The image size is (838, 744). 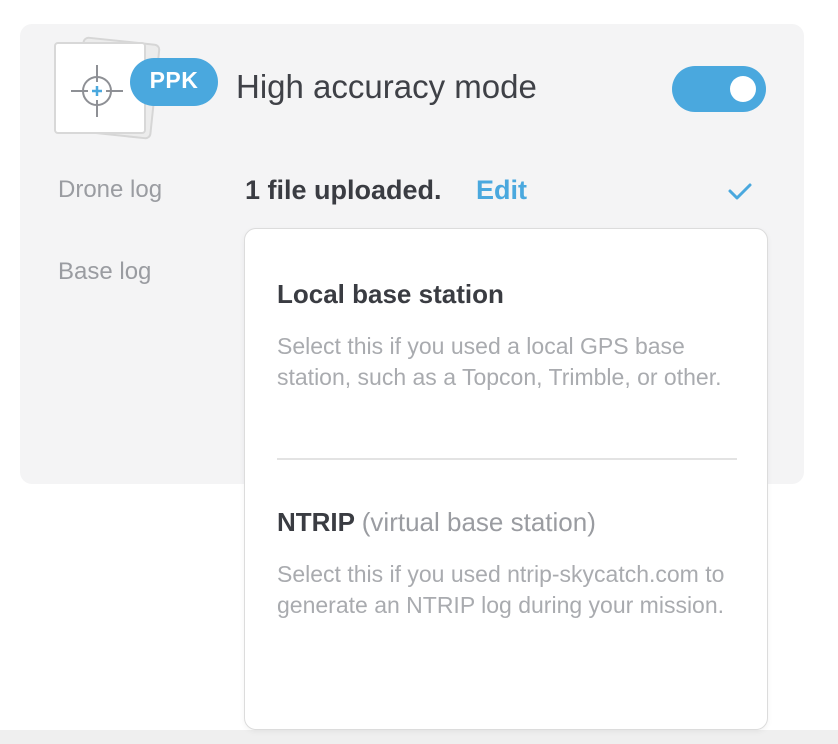 I want to click on option-subtitle: (virtual base station), so click(x=478, y=522).